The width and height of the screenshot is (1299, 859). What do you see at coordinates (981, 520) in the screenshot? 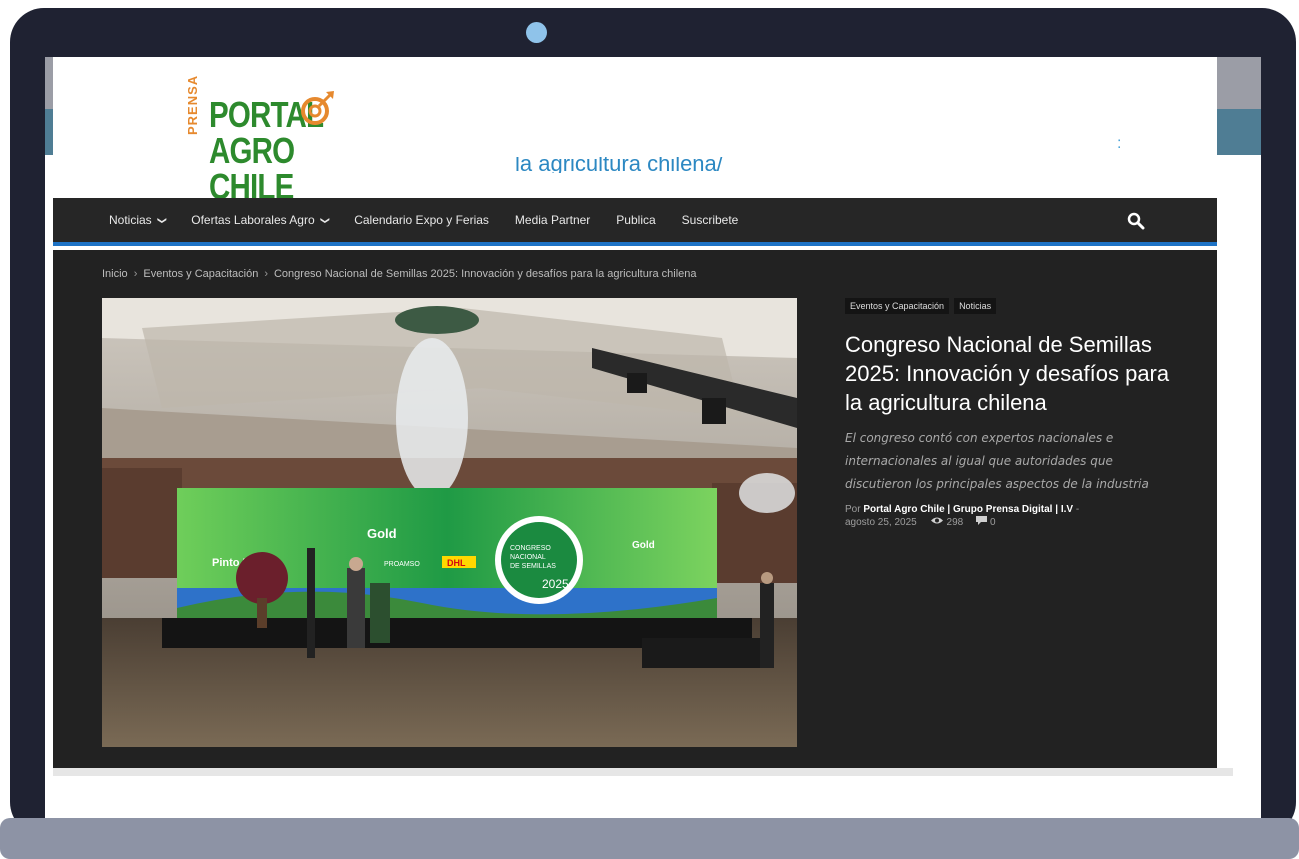
I see `comment-icon` at bounding box center [981, 520].